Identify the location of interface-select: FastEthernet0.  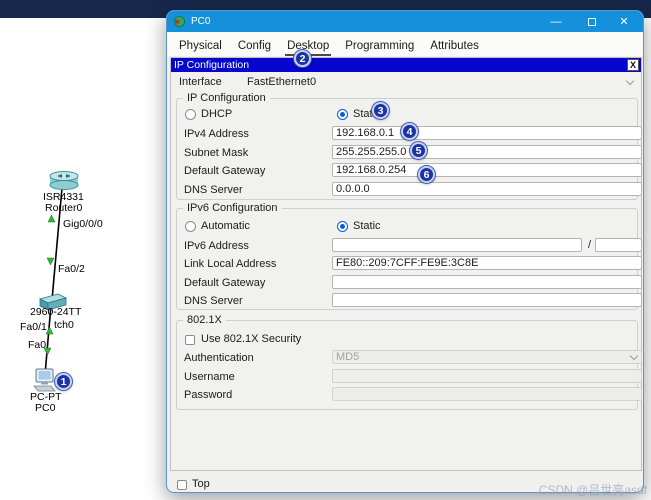
(281, 82).